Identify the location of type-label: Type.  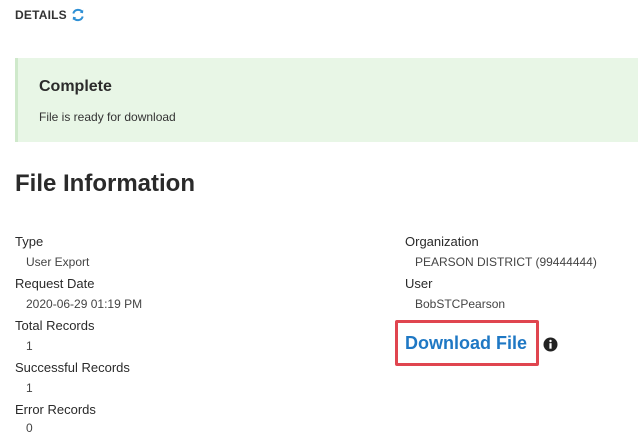
(29, 241).